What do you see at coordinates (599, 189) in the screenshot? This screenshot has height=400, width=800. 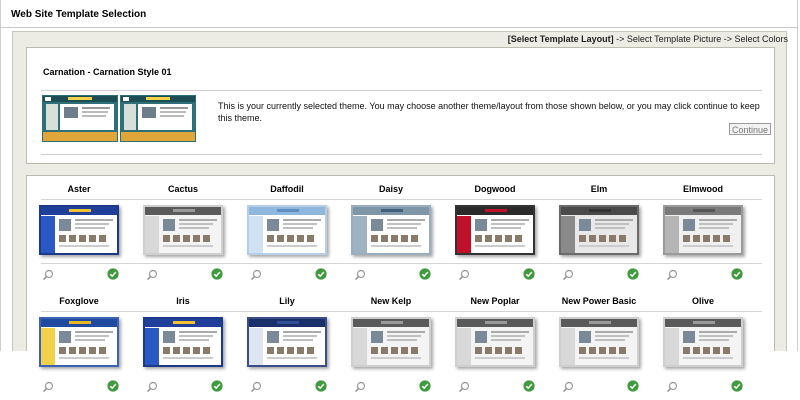 I see `template-name: Elm` at bounding box center [599, 189].